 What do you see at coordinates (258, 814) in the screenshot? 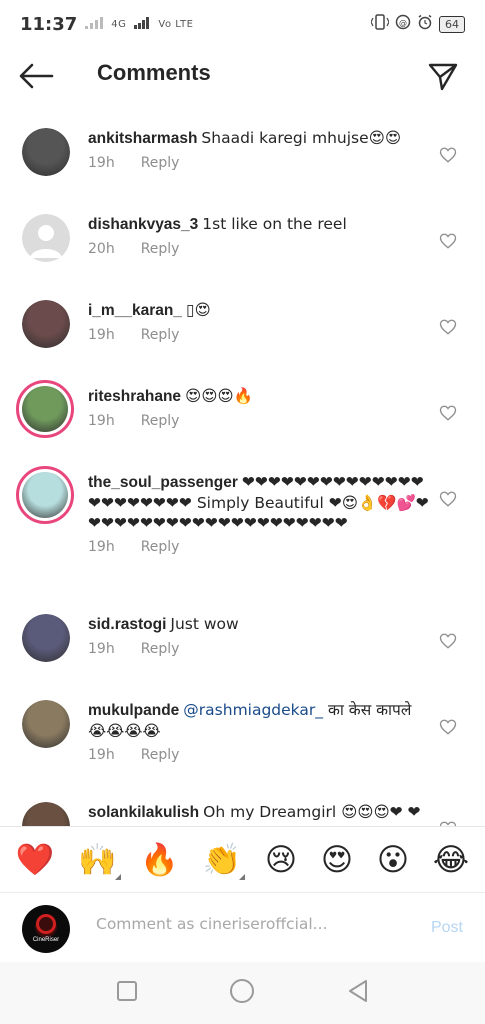
I see `comment-text: solankilakulishOh my Dreamgirl 😍😍😍❤ ❤❤❤❤` at bounding box center [258, 814].